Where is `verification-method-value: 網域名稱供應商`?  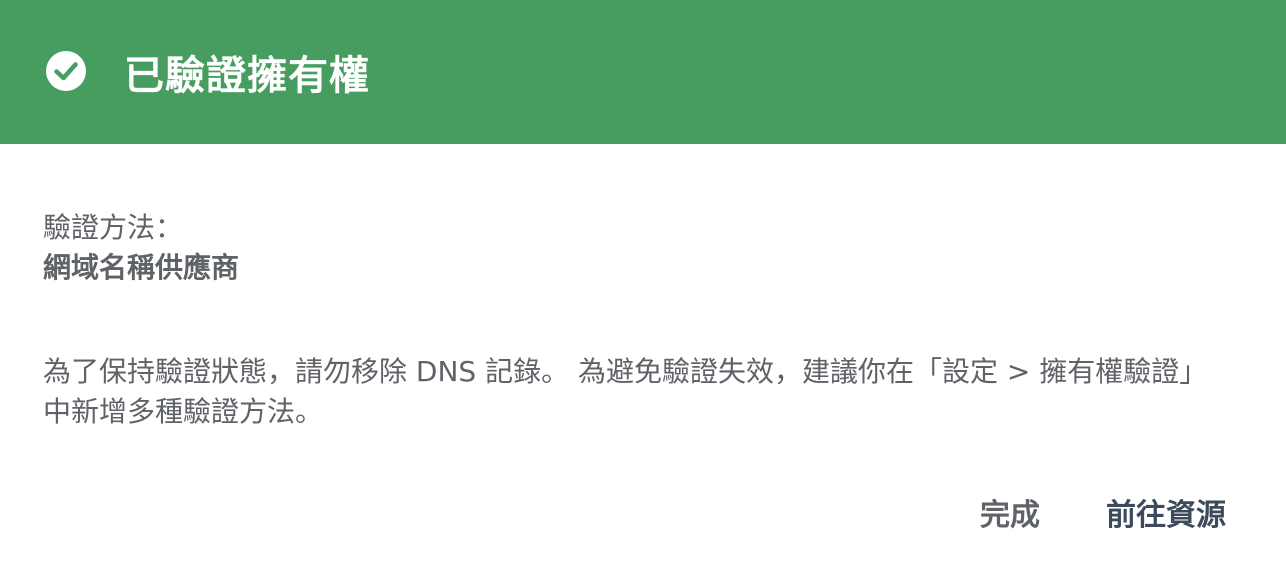 verification-method-value: 網域名稱供應商 is located at coordinates (141, 267).